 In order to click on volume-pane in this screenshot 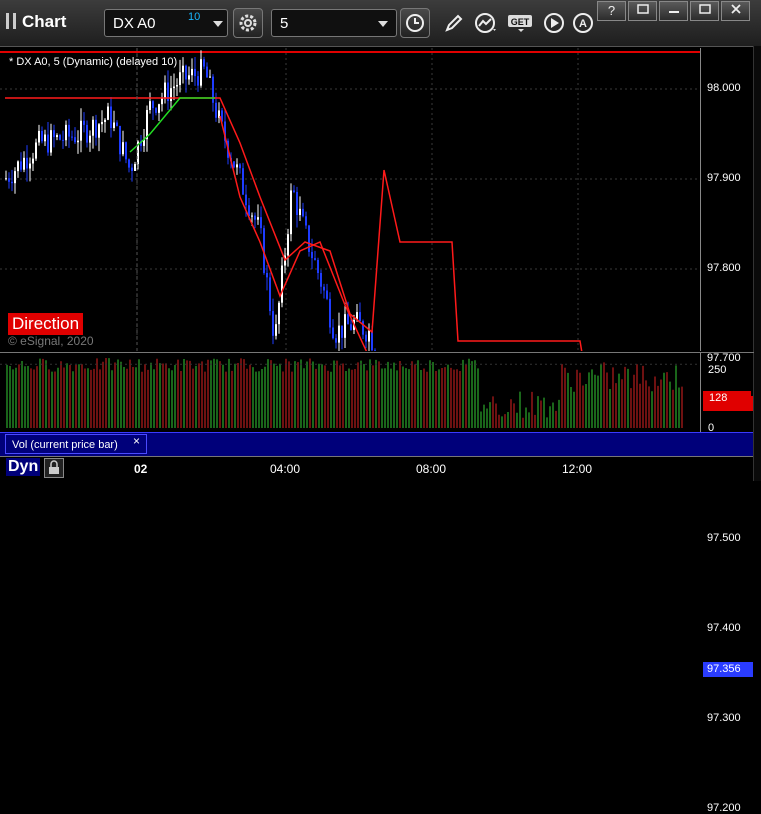, I will do `click(350, 392)`.